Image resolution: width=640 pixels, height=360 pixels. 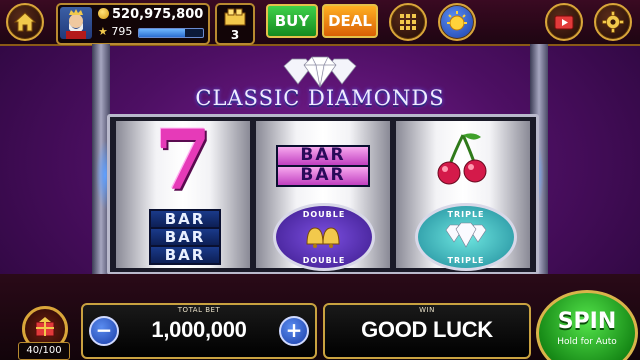 What do you see at coordinates (587, 342) in the screenshot?
I see `spin-sub-label: Hold for Auto` at bounding box center [587, 342].